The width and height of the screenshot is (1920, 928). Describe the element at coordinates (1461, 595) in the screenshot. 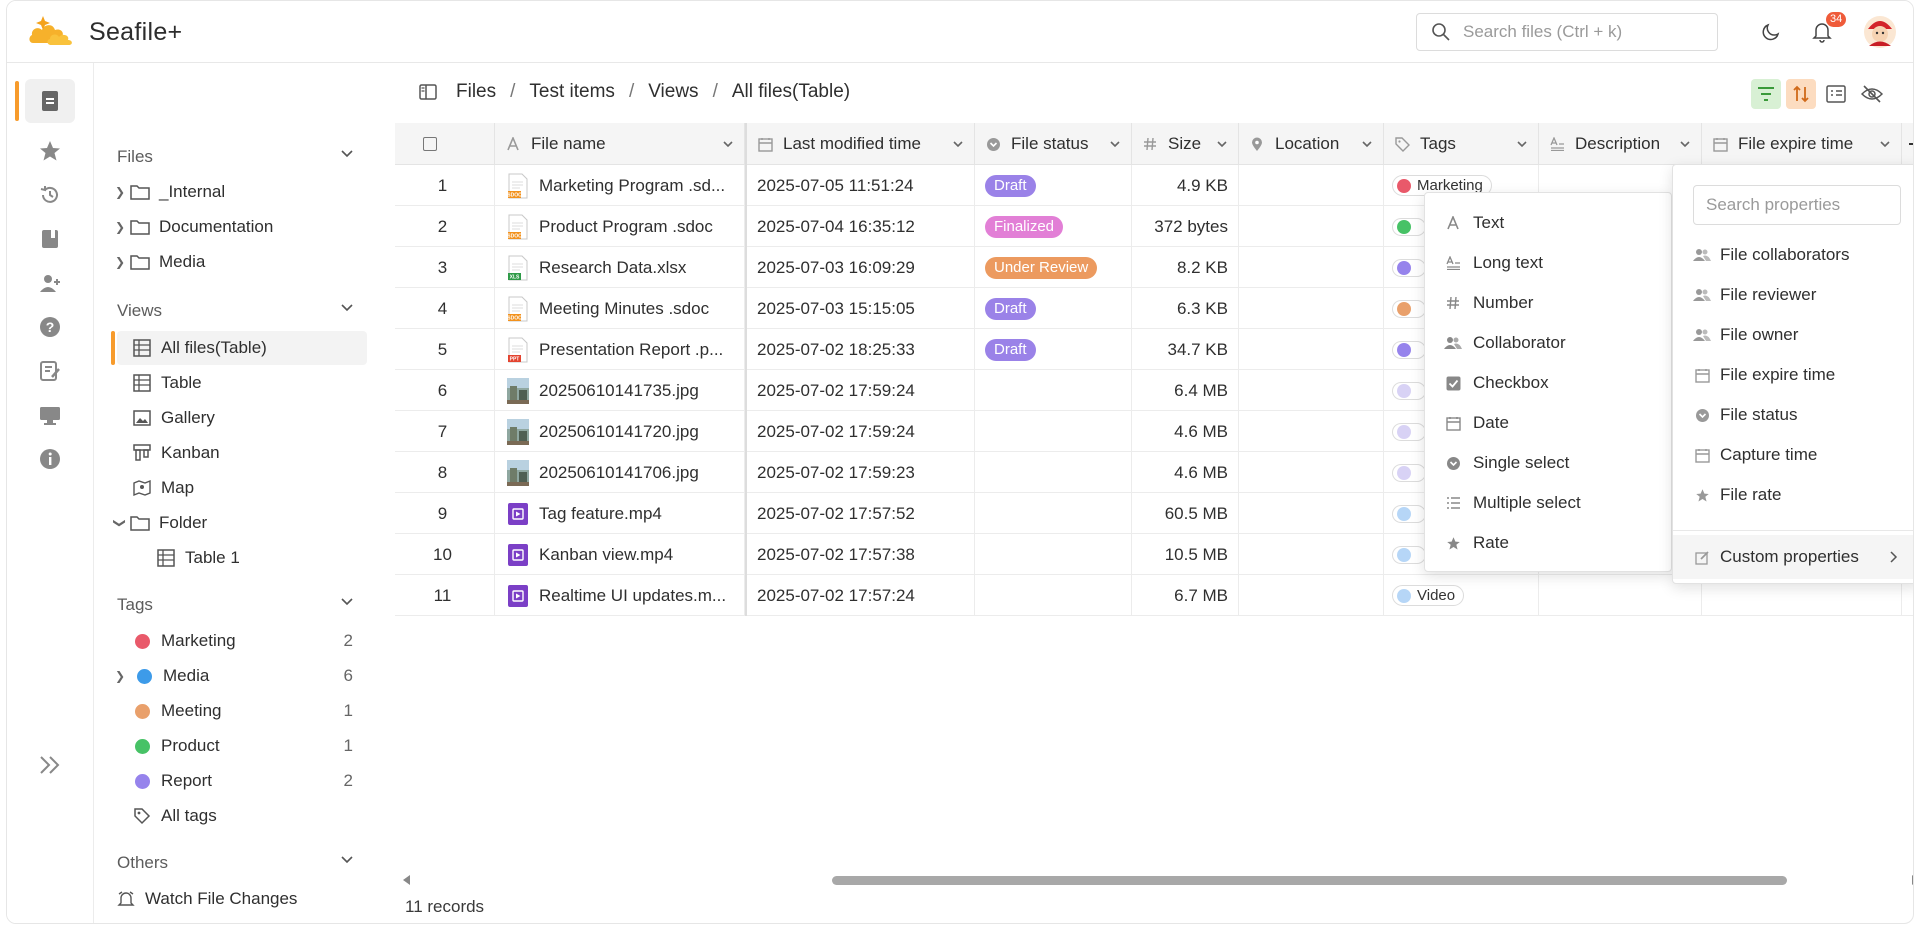

I see `tags-cell: Video` at that location.